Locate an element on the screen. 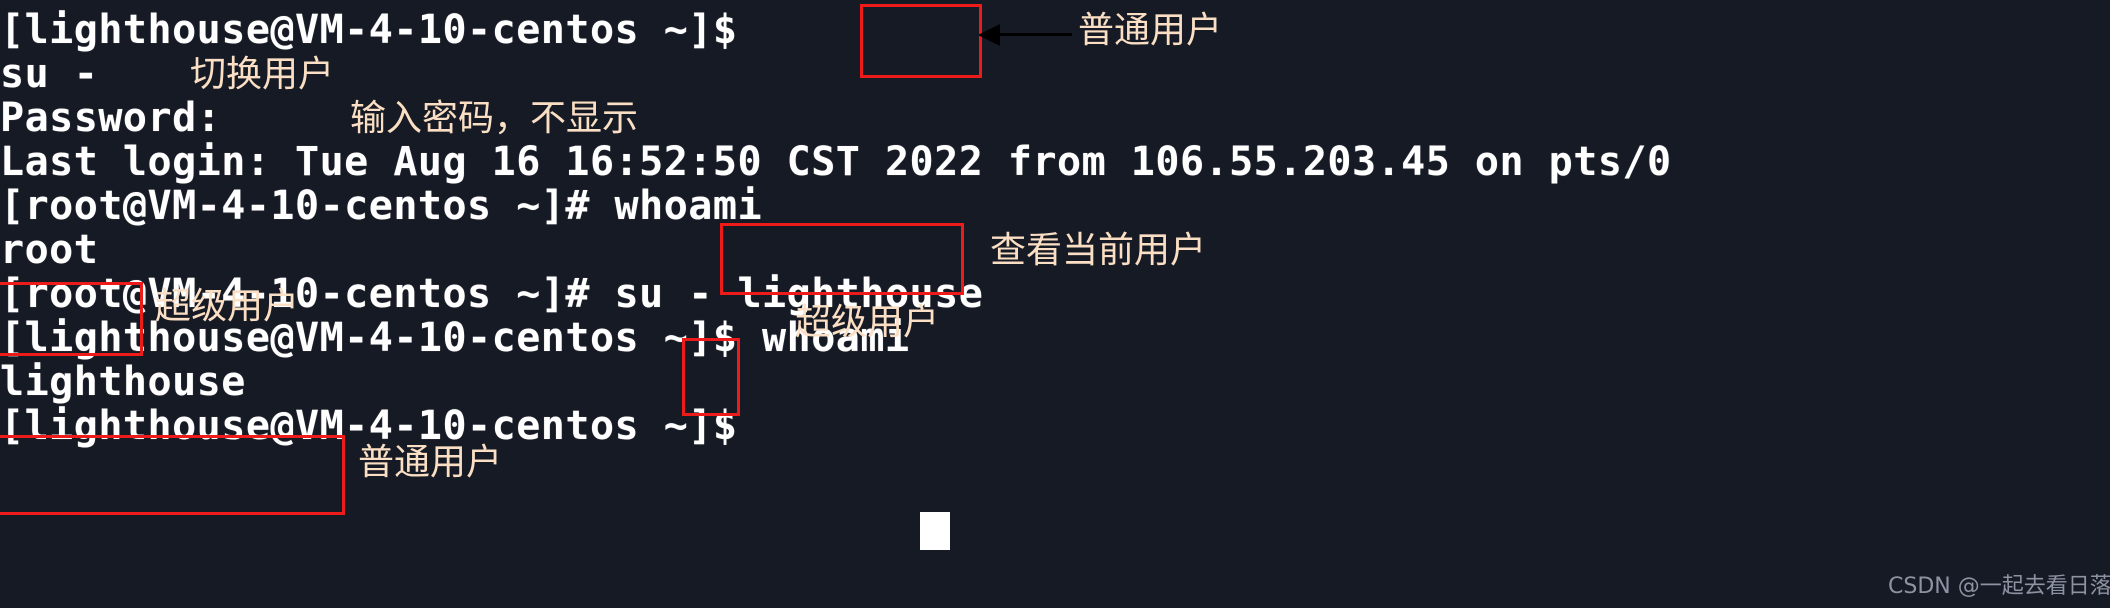 The width and height of the screenshot is (2110, 608). terminal-line-output-lighthouse: lighthouse is located at coordinates (123, 382).